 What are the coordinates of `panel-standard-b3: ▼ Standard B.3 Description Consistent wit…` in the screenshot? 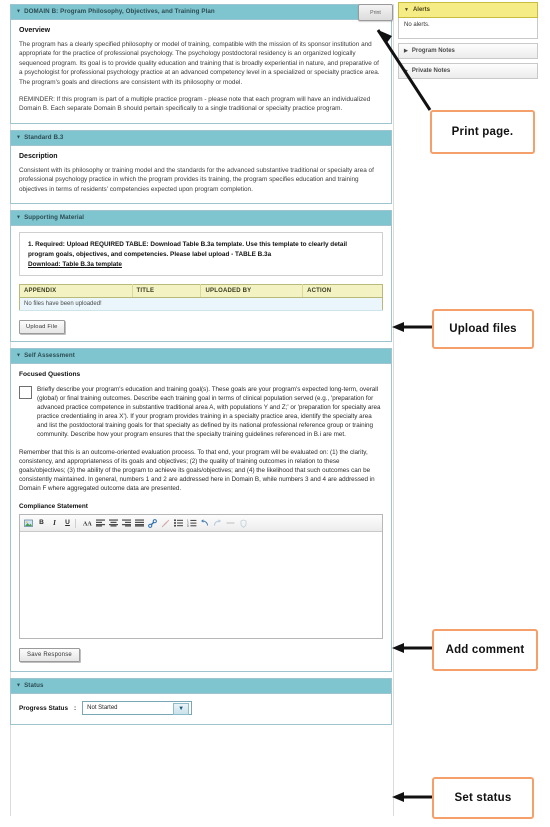 It's located at (201, 167).